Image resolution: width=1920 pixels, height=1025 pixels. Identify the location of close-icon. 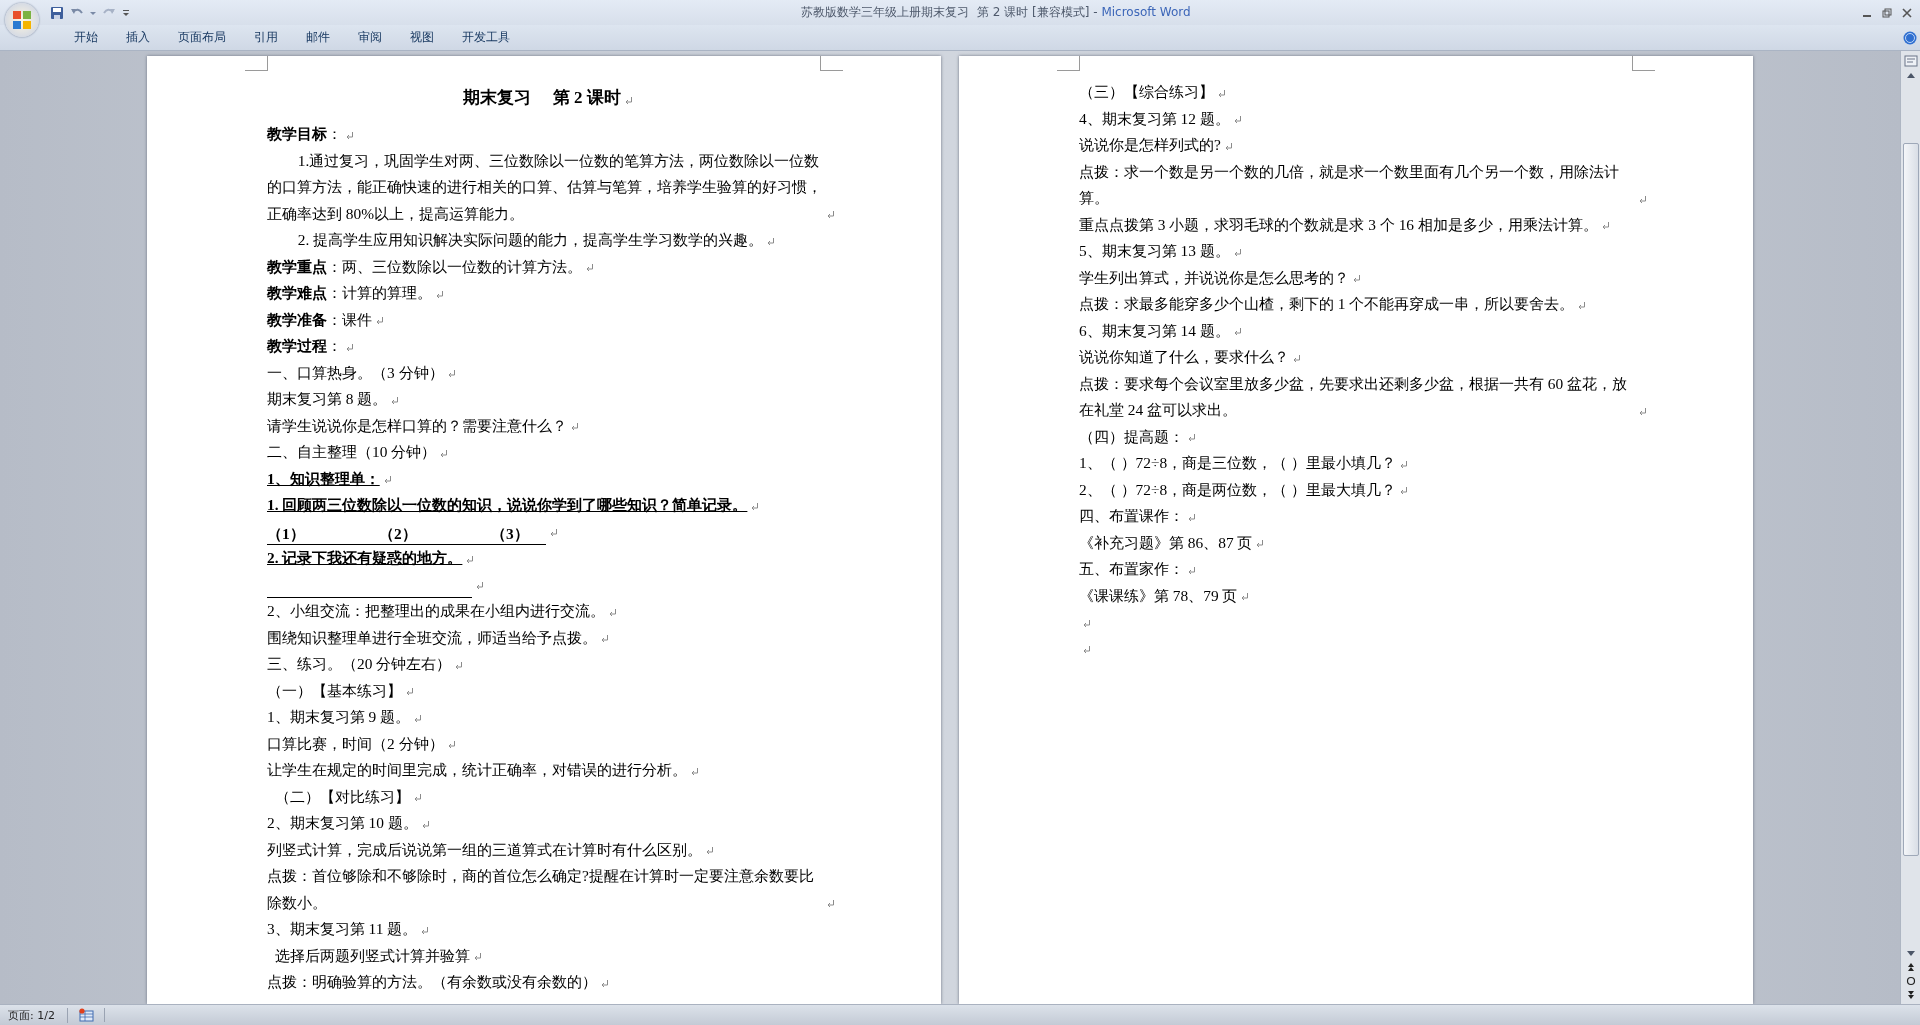
(1907, 12).